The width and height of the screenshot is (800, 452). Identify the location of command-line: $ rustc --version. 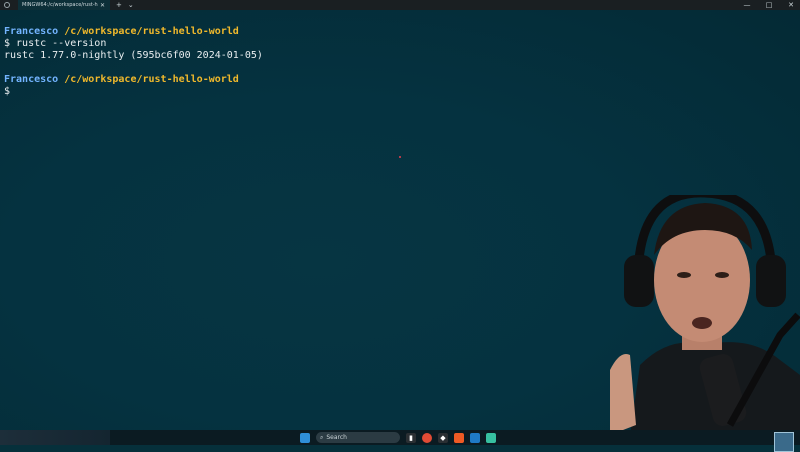
(55, 43).